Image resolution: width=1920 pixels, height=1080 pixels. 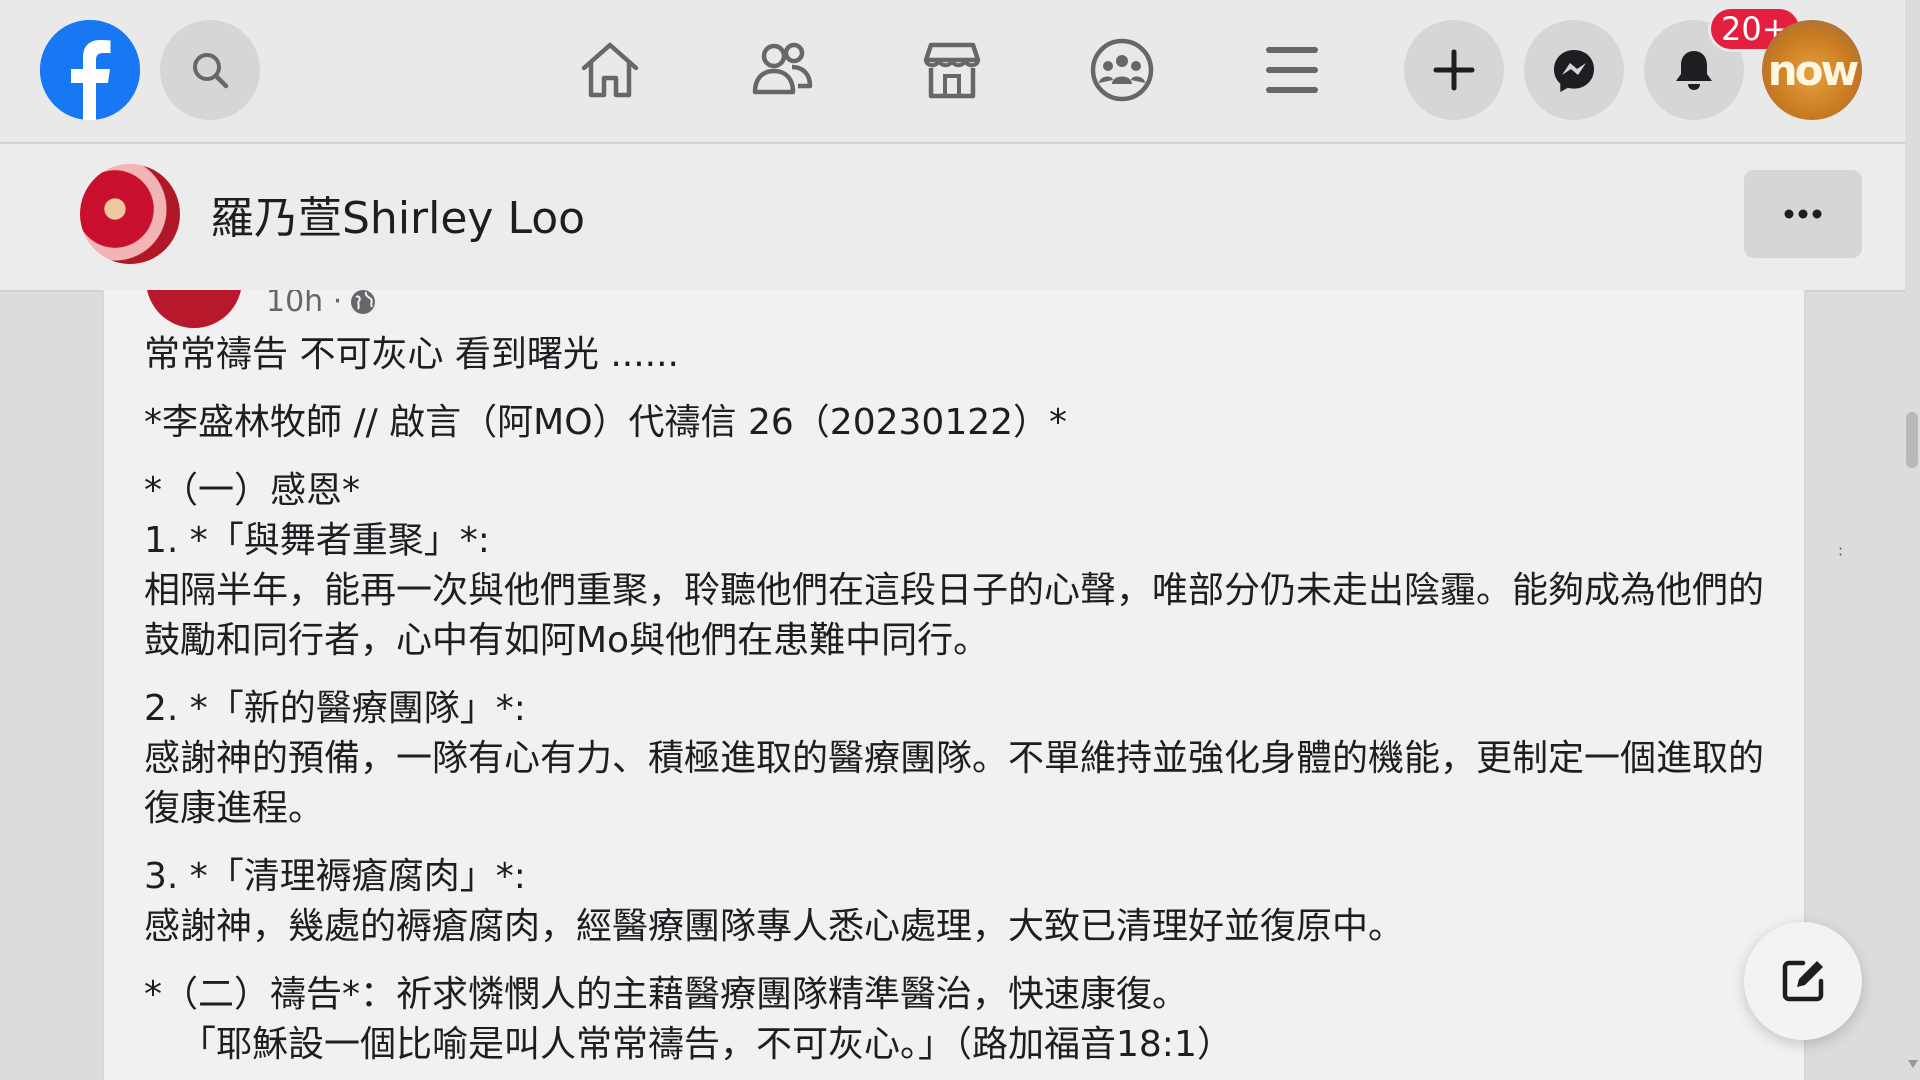 I want to click on avatar-logo-text: now, so click(x=1813, y=70).